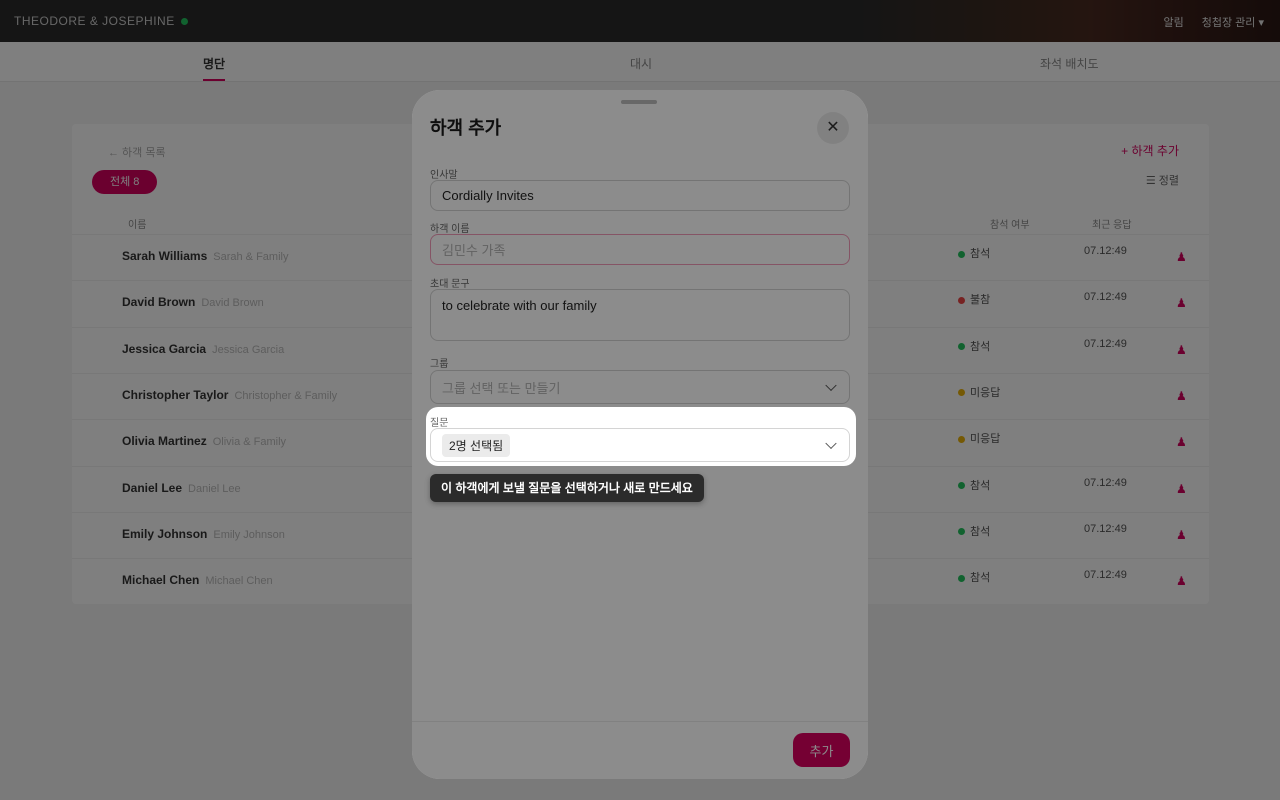 The height and width of the screenshot is (800, 1280). Describe the element at coordinates (488, 195) in the screenshot. I see `greeting-value: Cordially Invites` at that location.